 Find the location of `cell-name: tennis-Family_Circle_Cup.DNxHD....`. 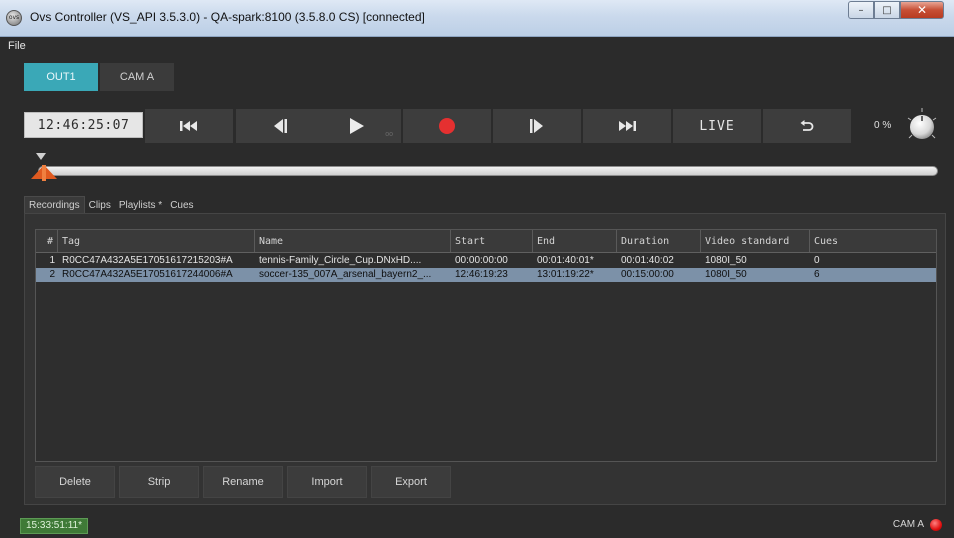

cell-name: tennis-Family_Circle_Cup.DNxHD.... is located at coordinates (340, 260).